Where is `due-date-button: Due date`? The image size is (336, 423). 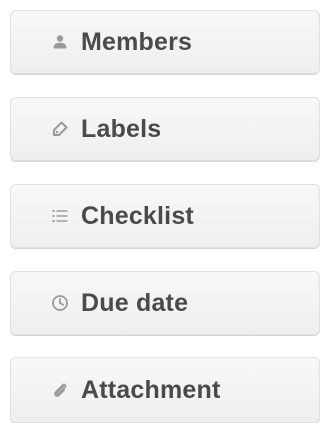
due-date-button: Due date is located at coordinates (165, 303).